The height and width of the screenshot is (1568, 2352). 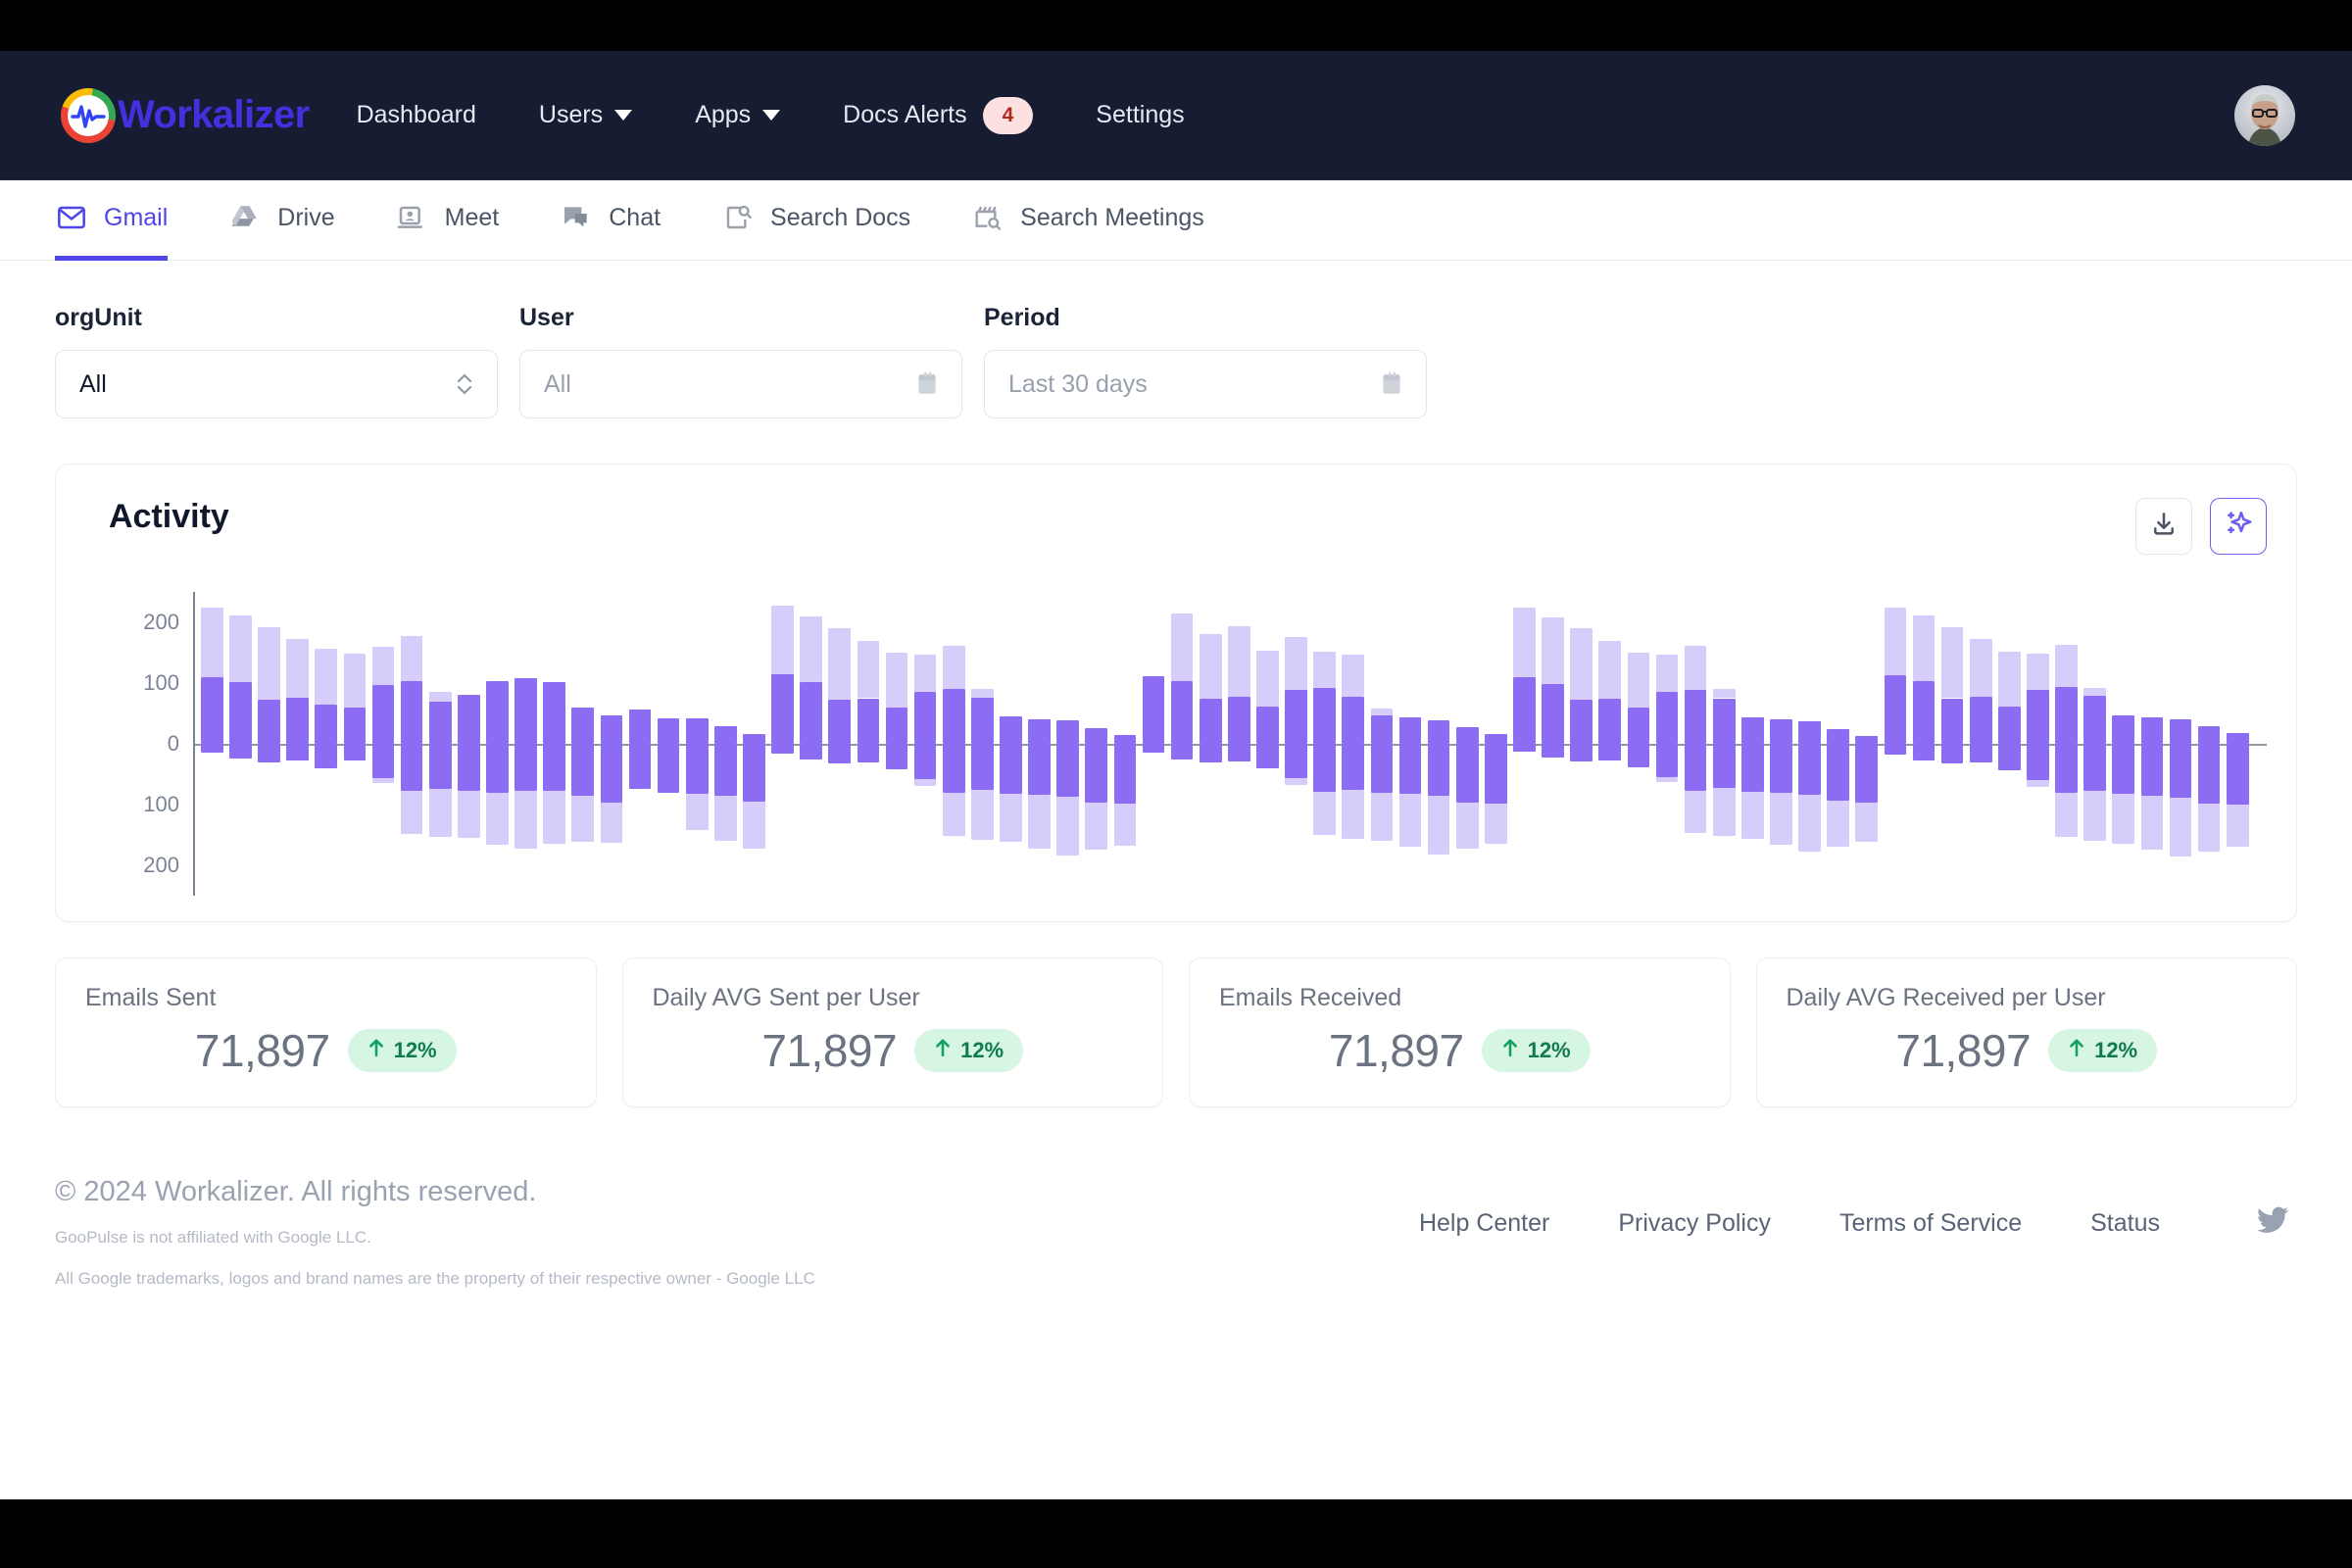 What do you see at coordinates (1205, 384) in the screenshot?
I see `period-input: Last 30 days` at bounding box center [1205, 384].